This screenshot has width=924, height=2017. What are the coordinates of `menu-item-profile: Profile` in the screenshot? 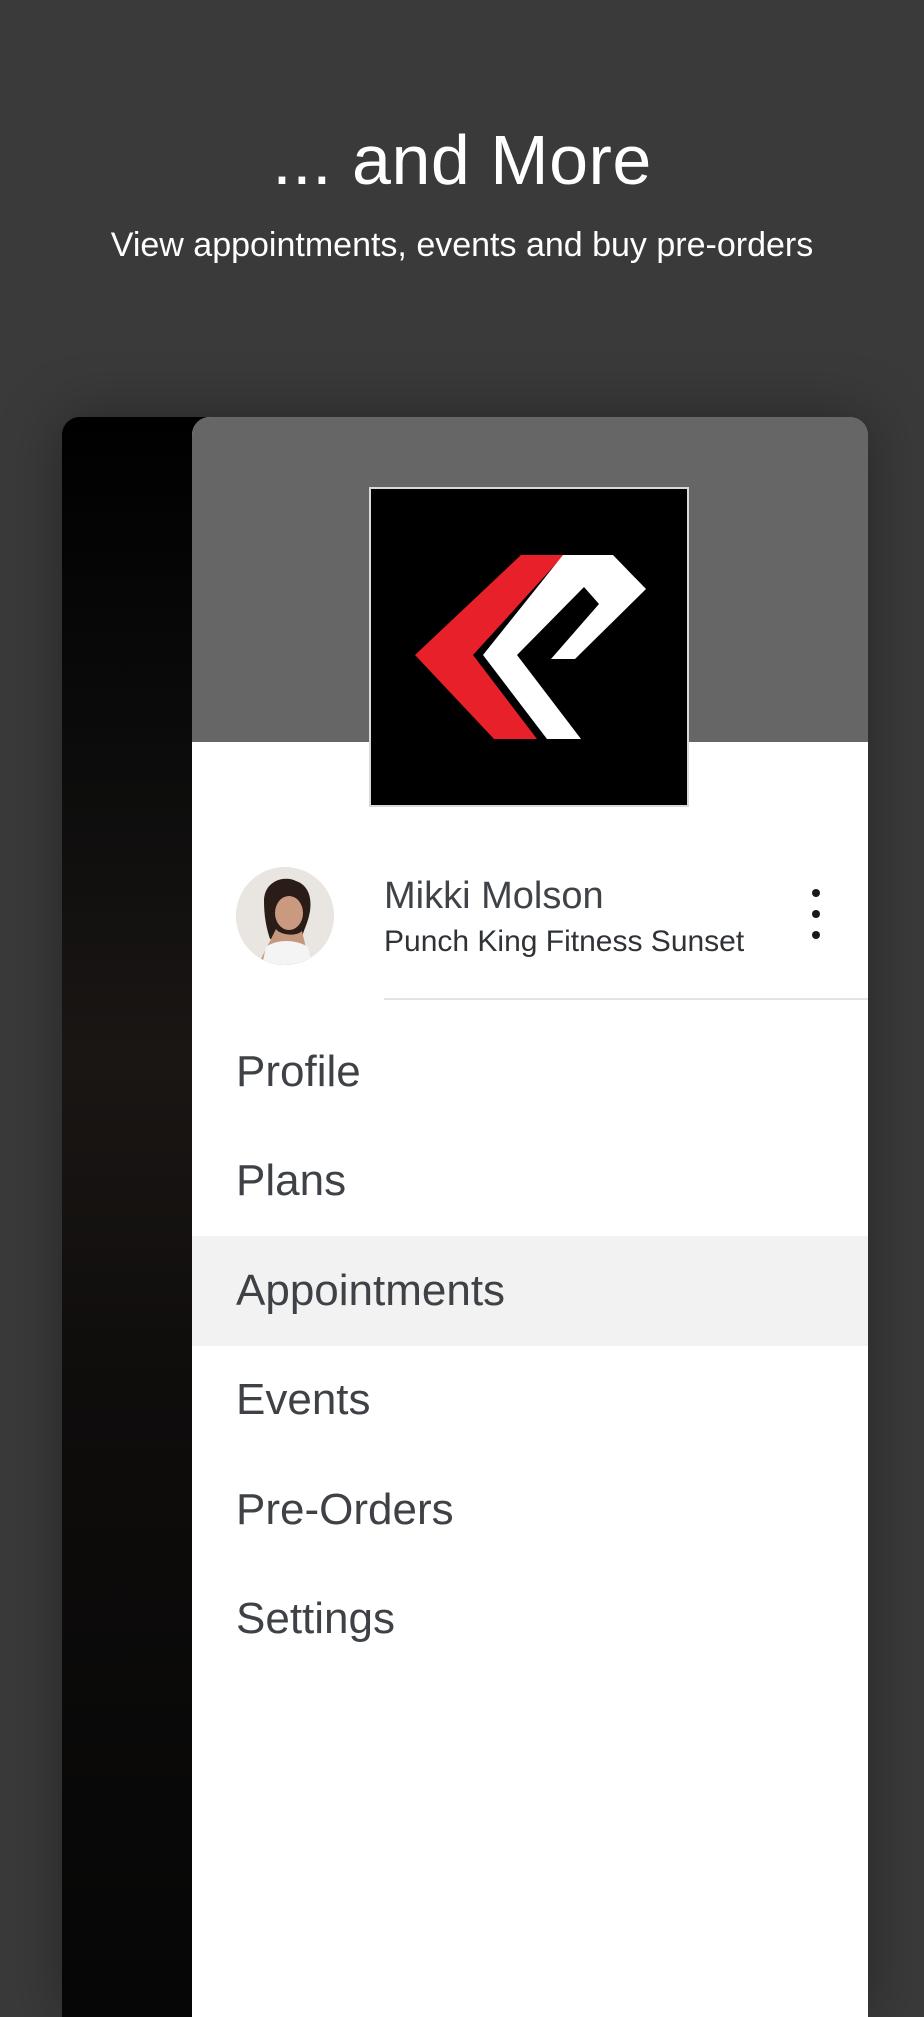 It's located at (530, 1072).